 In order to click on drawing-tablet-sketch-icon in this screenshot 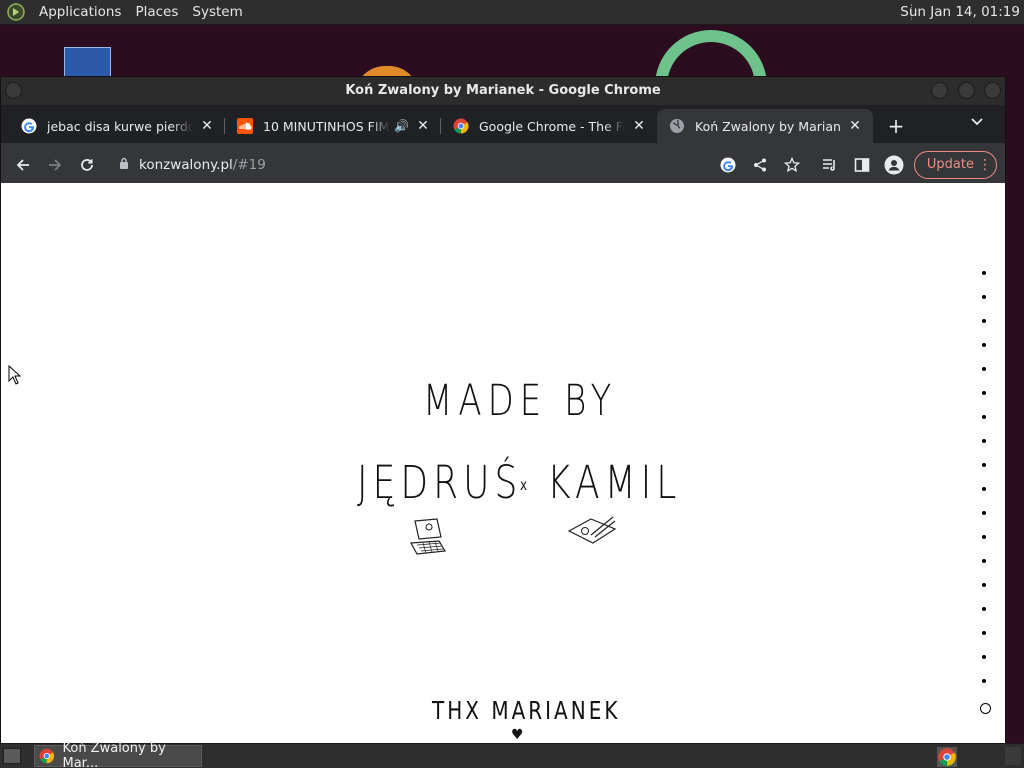, I will do `click(592, 530)`.